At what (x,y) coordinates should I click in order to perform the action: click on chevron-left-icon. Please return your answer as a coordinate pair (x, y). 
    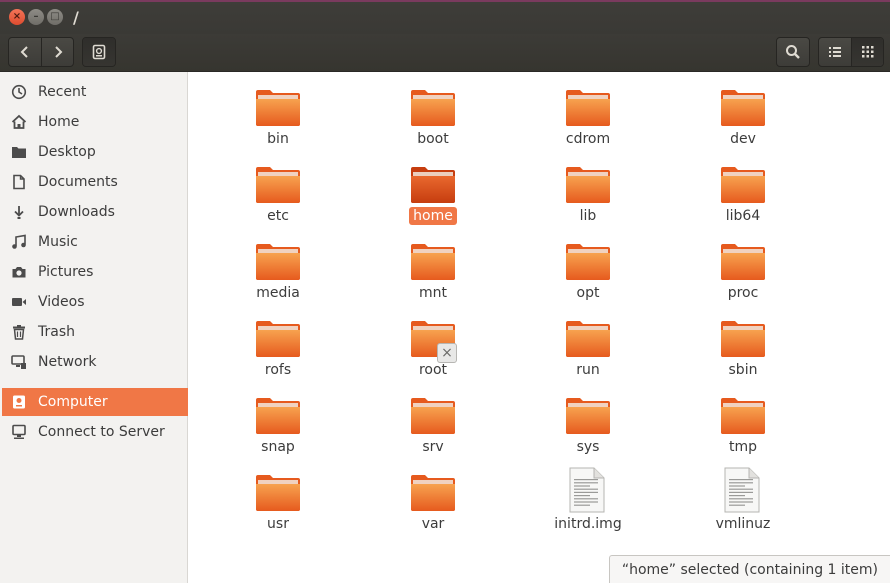
    Looking at the image, I should click on (24, 52).